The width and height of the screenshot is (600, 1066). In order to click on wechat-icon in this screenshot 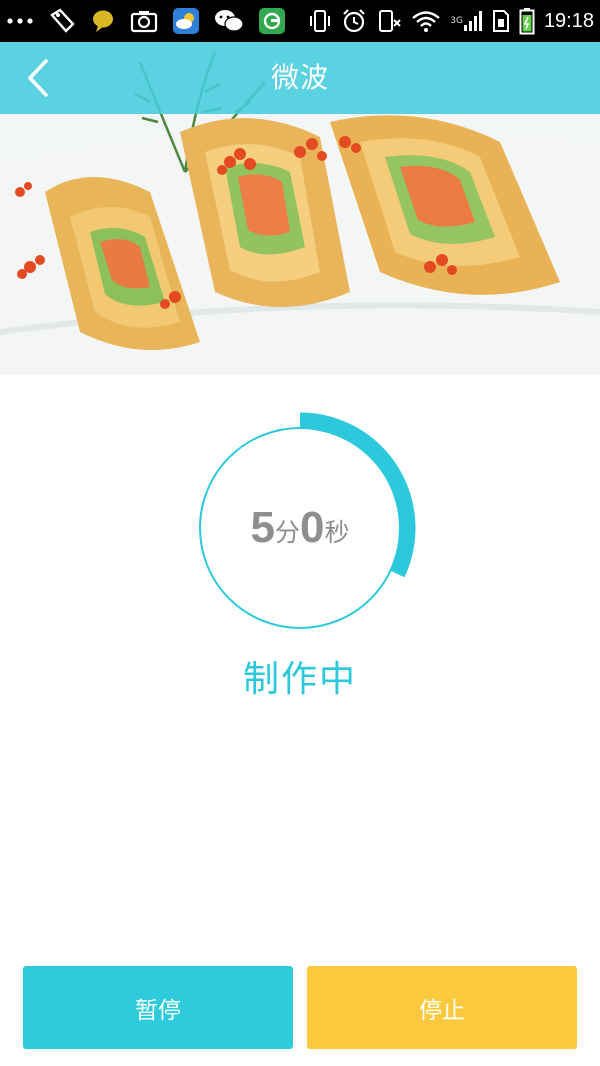, I will do `click(229, 21)`.